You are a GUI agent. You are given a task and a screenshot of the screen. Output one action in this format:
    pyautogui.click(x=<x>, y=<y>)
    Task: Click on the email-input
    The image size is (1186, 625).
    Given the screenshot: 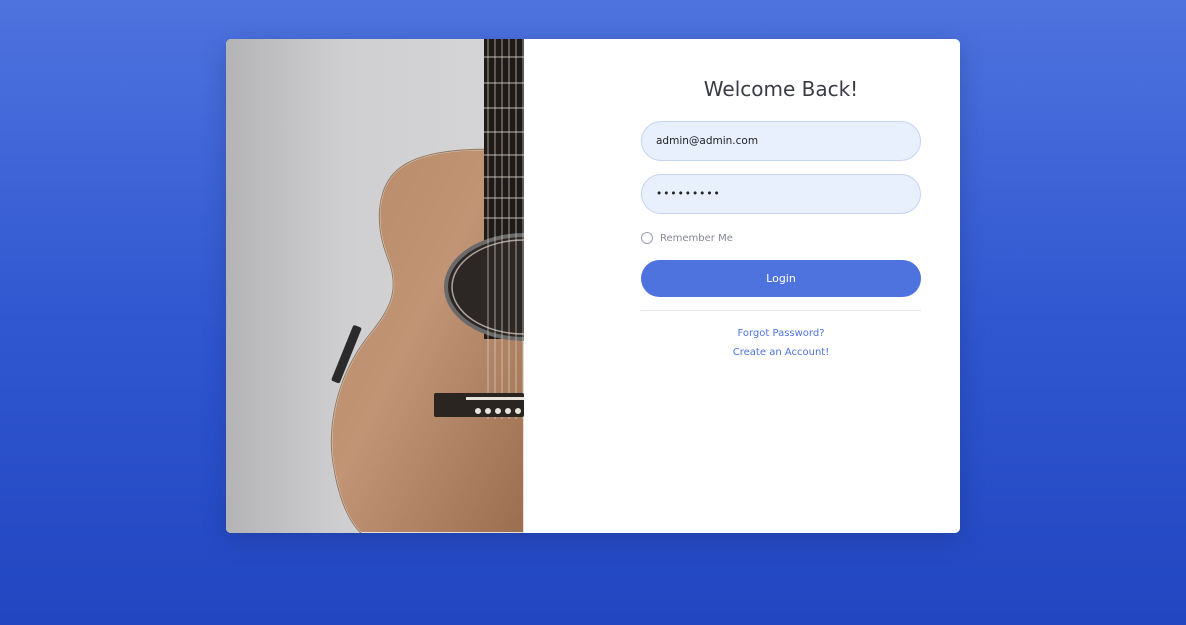 What is the action you would take?
    pyautogui.click(x=781, y=141)
    